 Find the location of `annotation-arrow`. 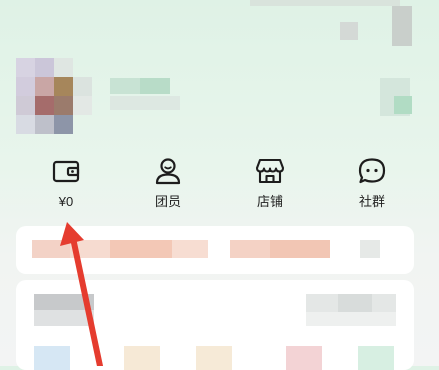

annotation-arrow is located at coordinates (81, 294).